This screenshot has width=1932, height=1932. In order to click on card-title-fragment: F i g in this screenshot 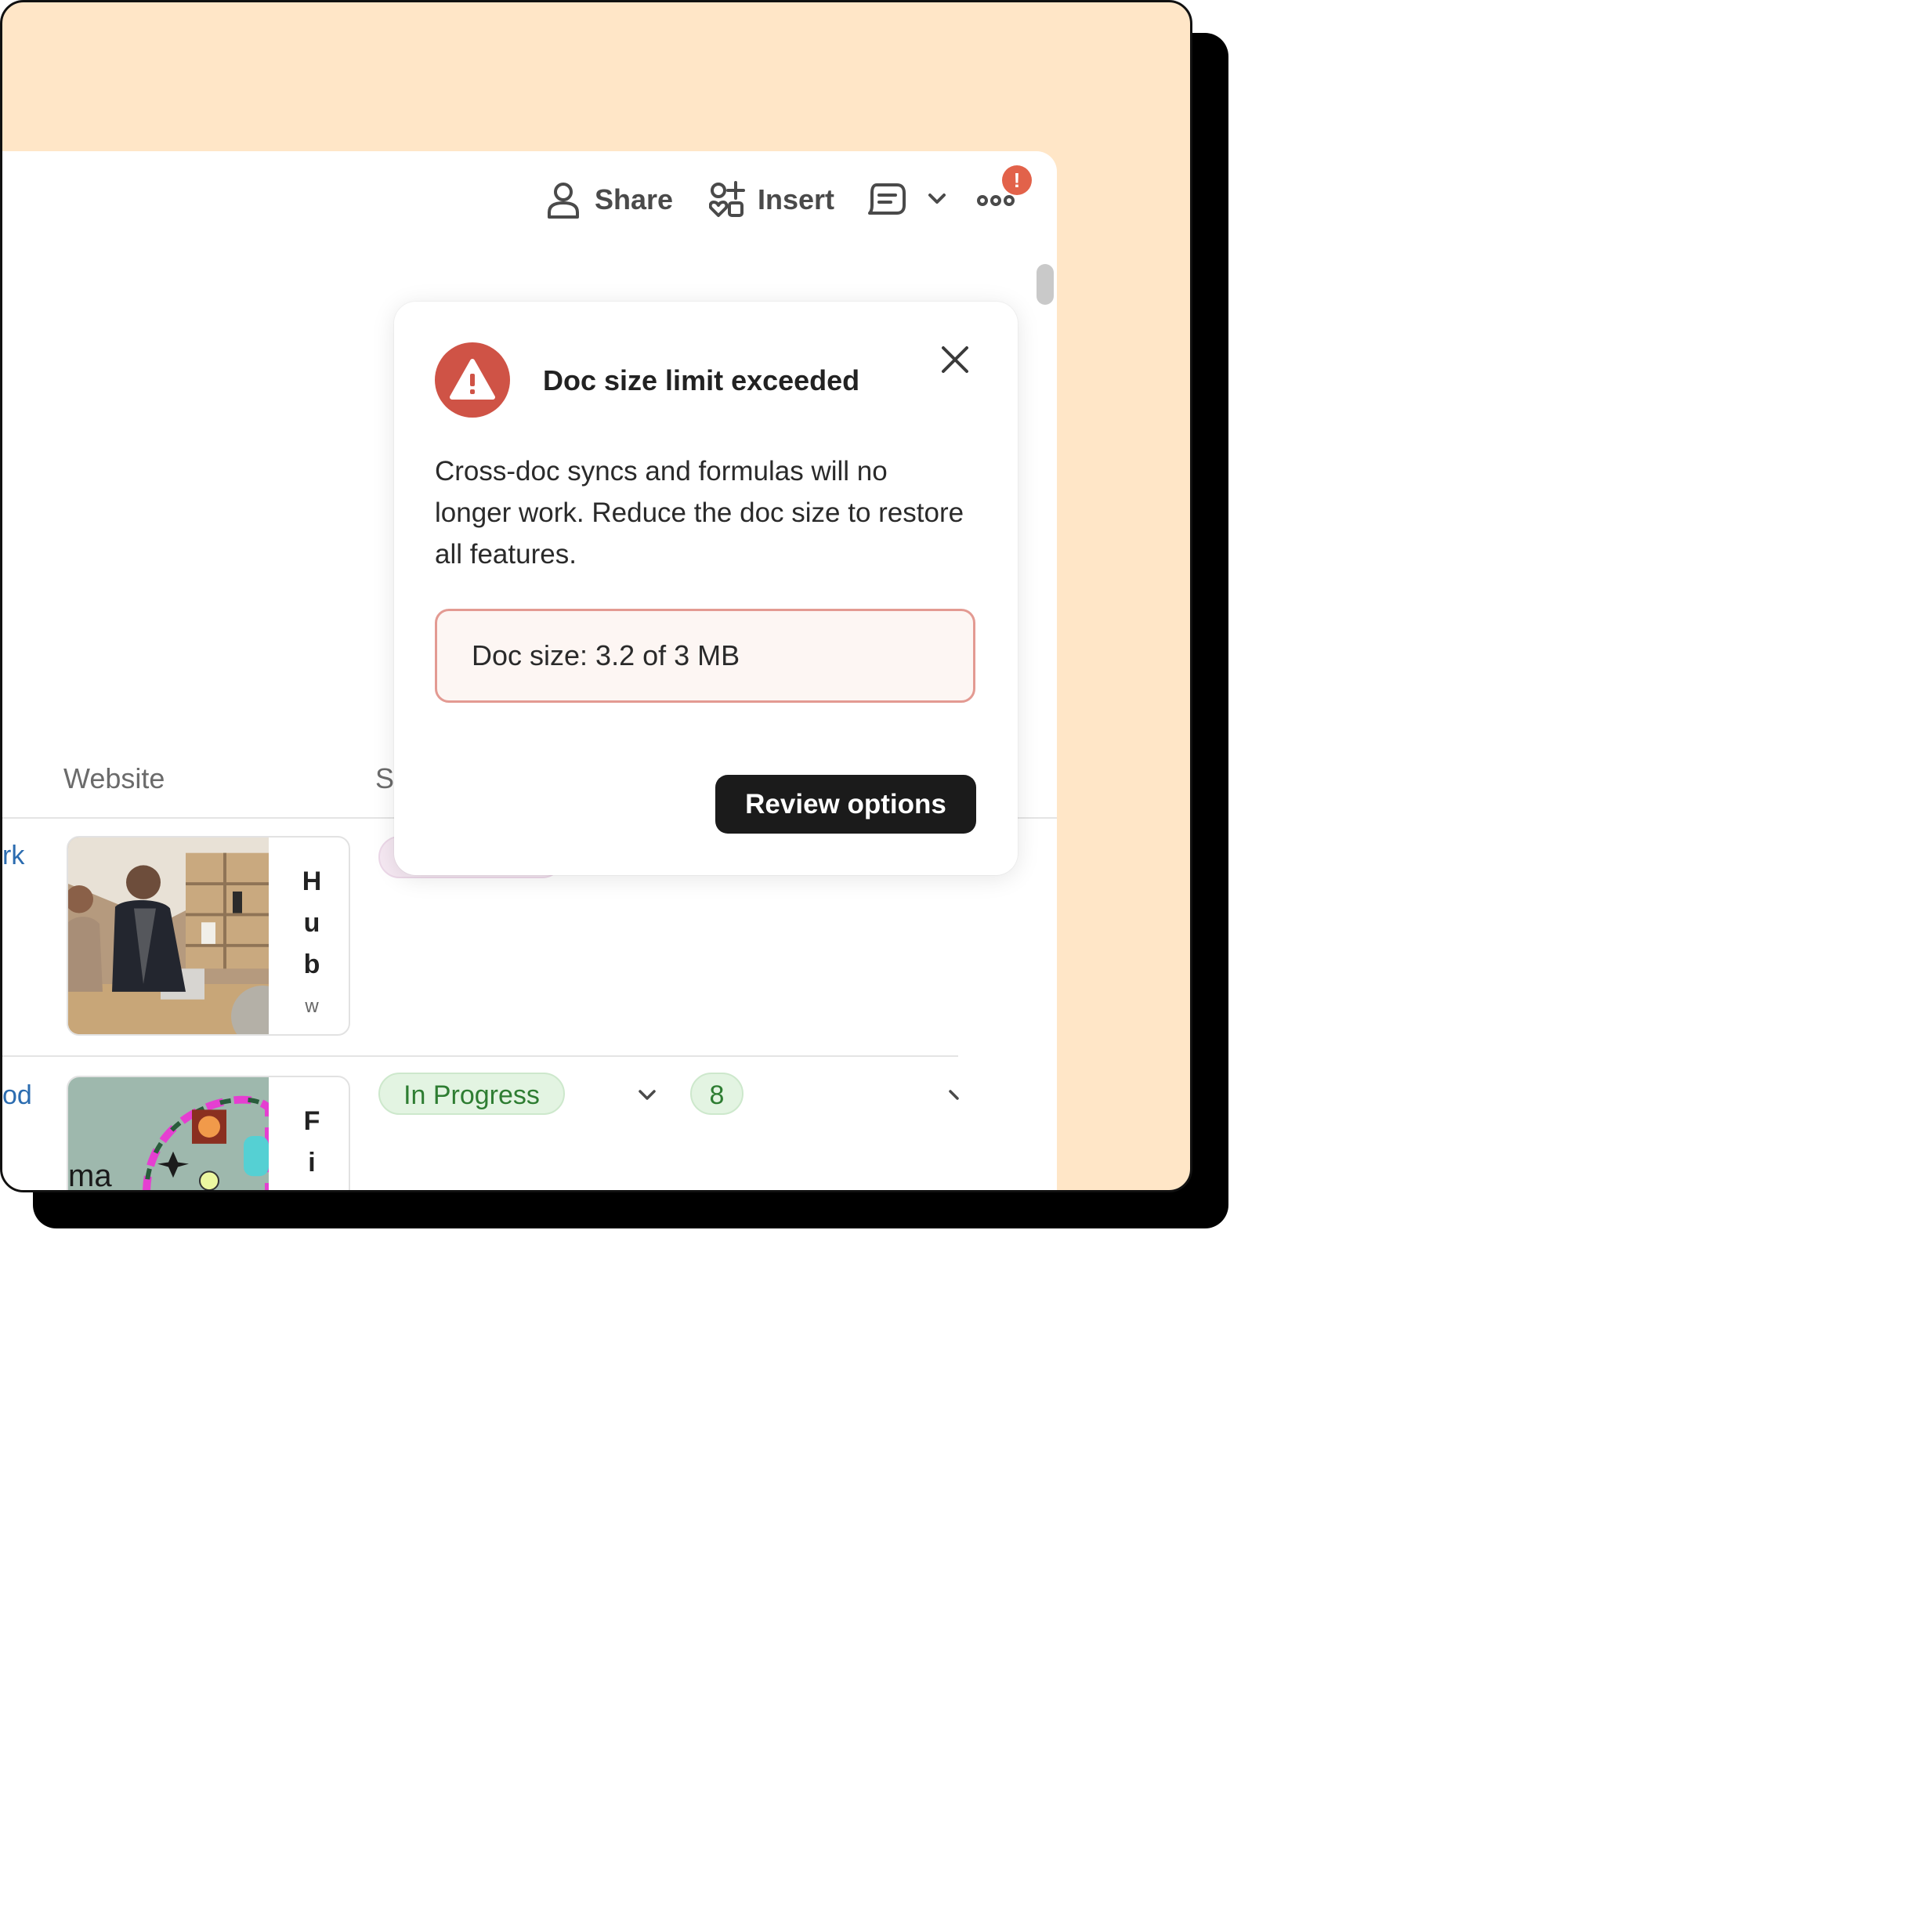, I will do `click(312, 1145)`.